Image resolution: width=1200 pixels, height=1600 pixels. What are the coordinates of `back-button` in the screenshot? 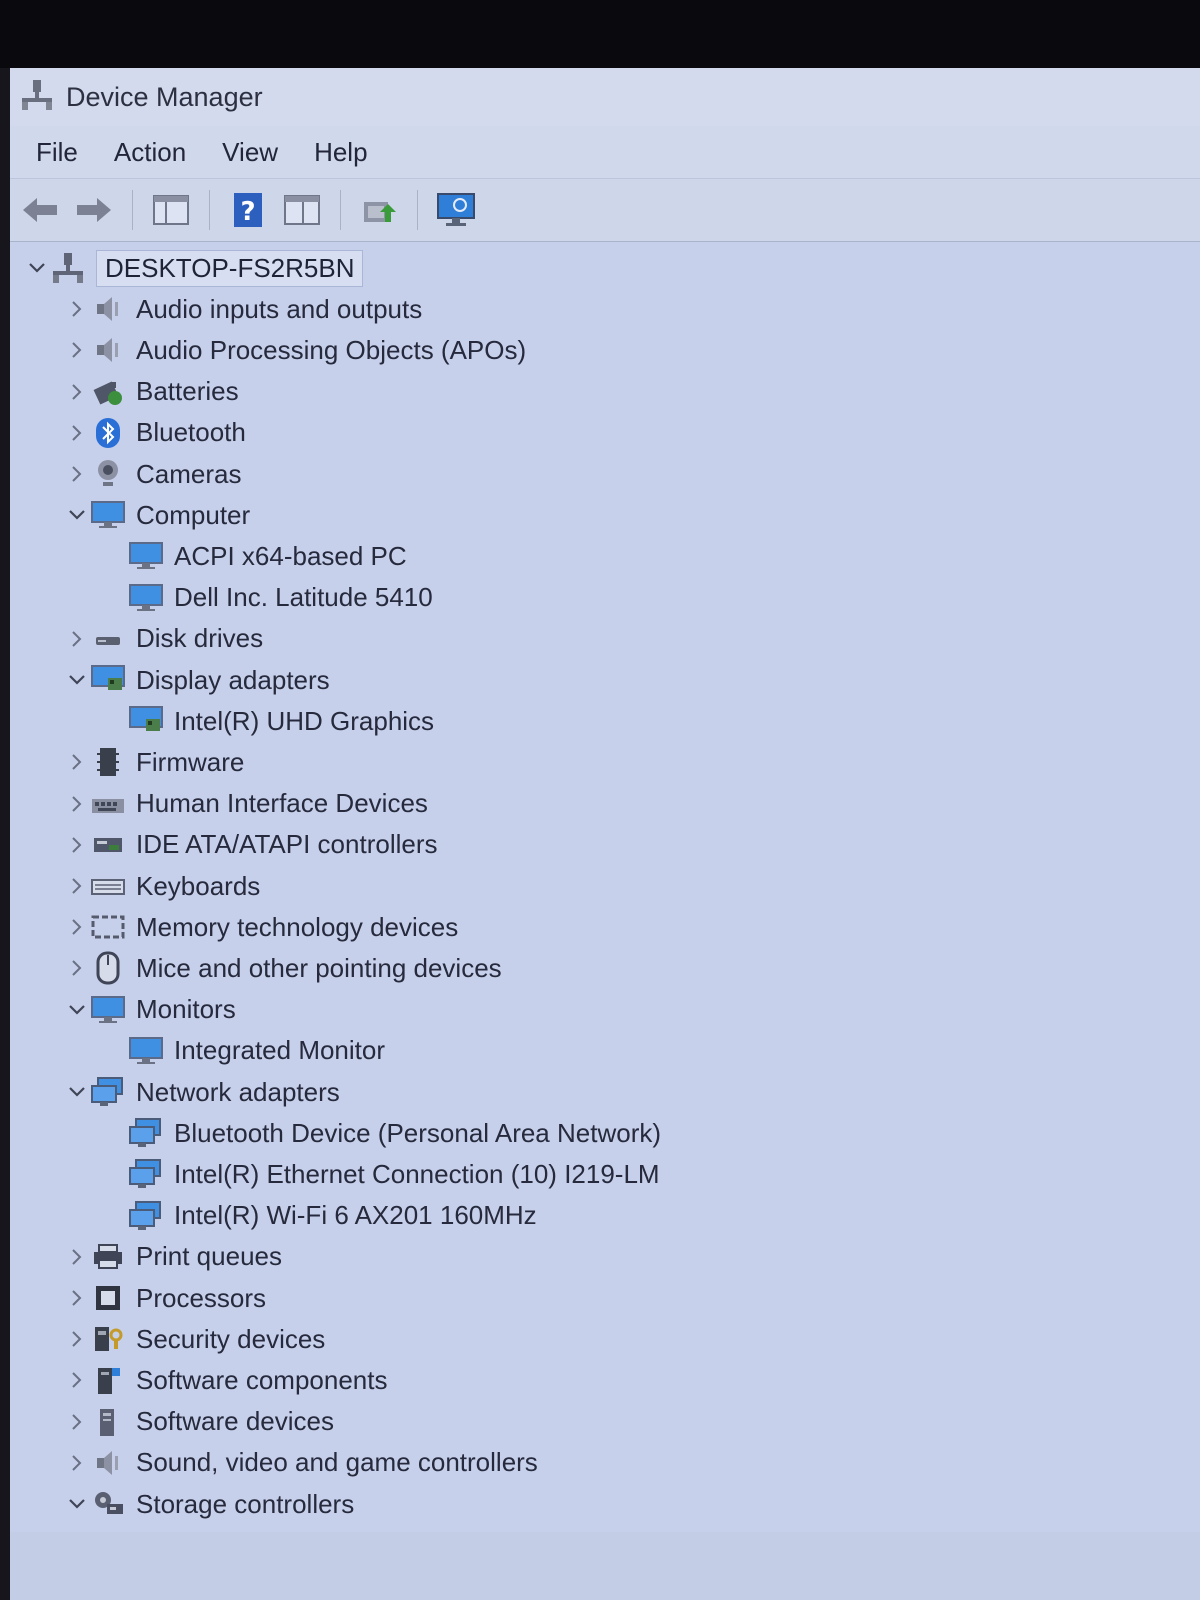 It's located at (40, 210).